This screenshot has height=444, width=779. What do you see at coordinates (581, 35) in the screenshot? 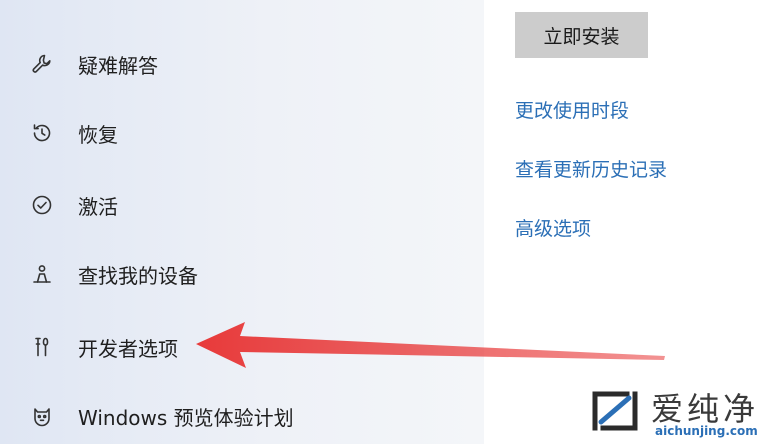
I see `install-now-button: 立即安装` at bounding box center [581, 35].